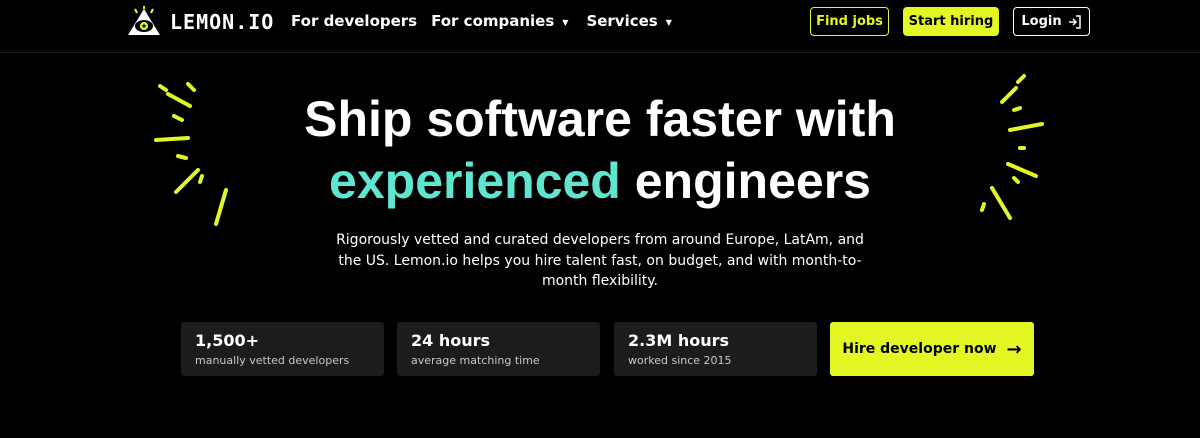  What do you see at coordinates (222, 22) in the screenshot?
I see `logo-text: LEMON.IO` at bounding box center [222, 22].